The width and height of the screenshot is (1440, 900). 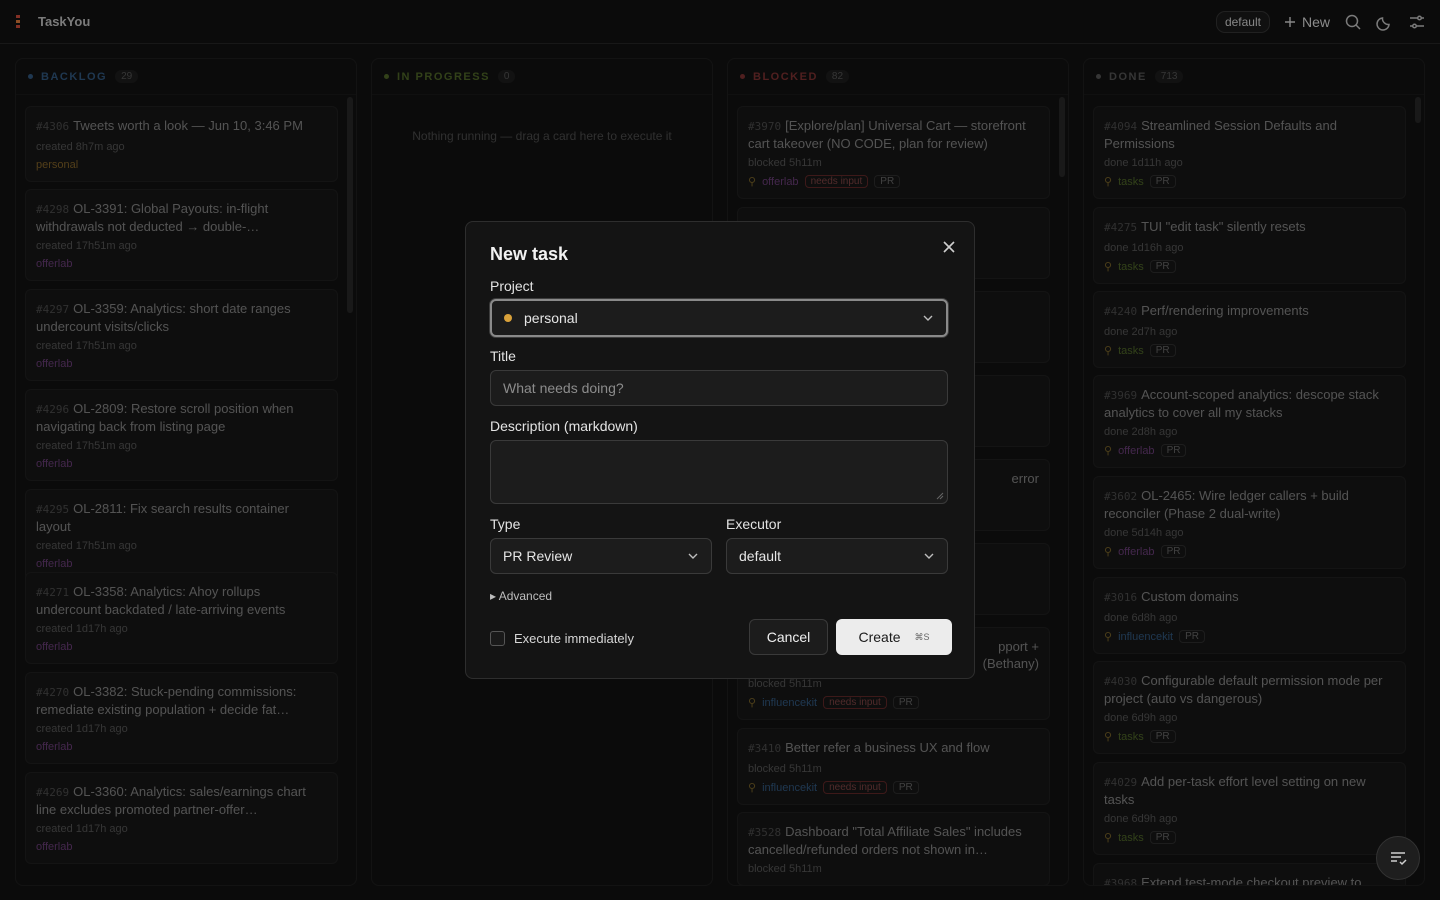 What do you see at coordinates (940, 496) in the screenshot?
I see `resize-handle-icon` at bounding box center [940, 496].